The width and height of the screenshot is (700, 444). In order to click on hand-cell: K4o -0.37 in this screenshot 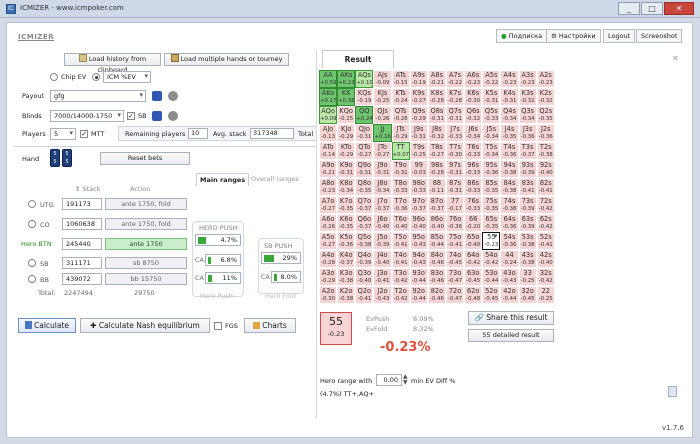, I will do `click(346, 259)`.